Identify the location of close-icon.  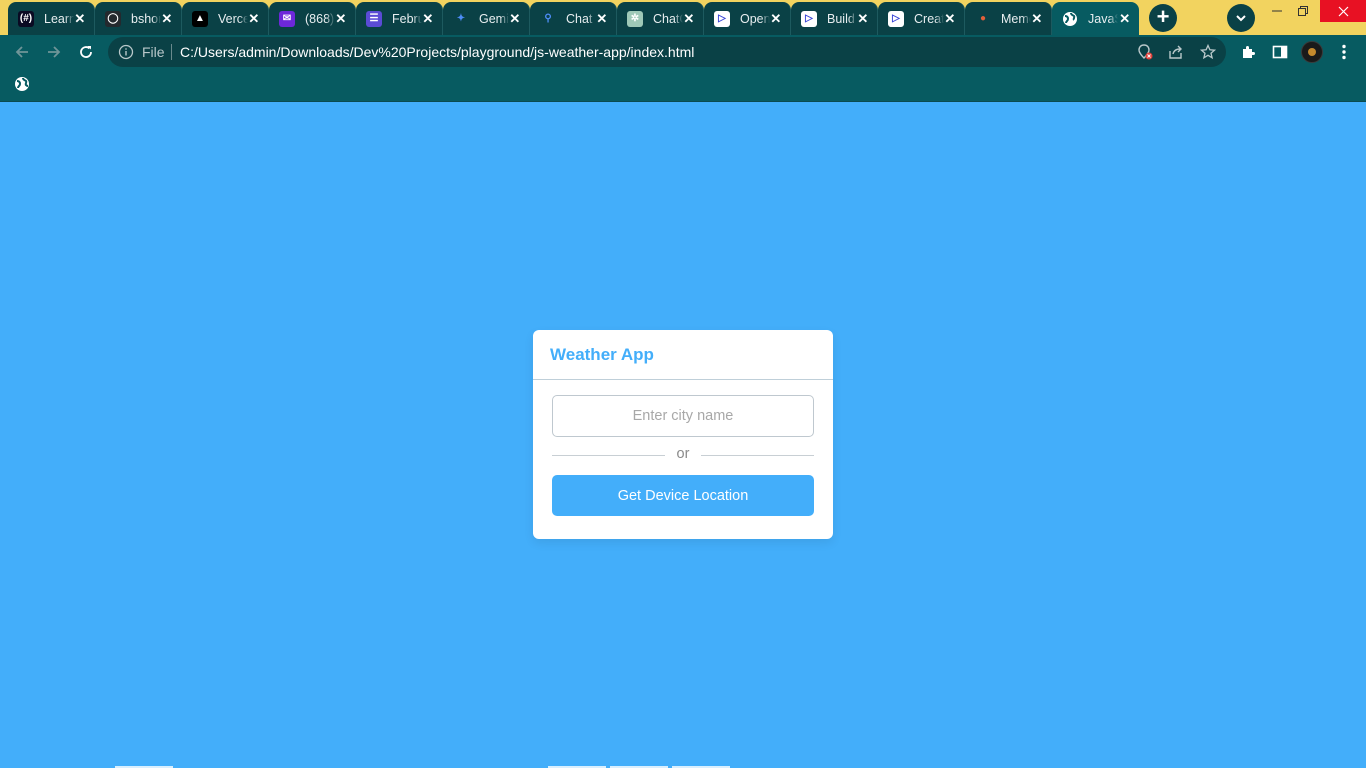
(1343, 11).